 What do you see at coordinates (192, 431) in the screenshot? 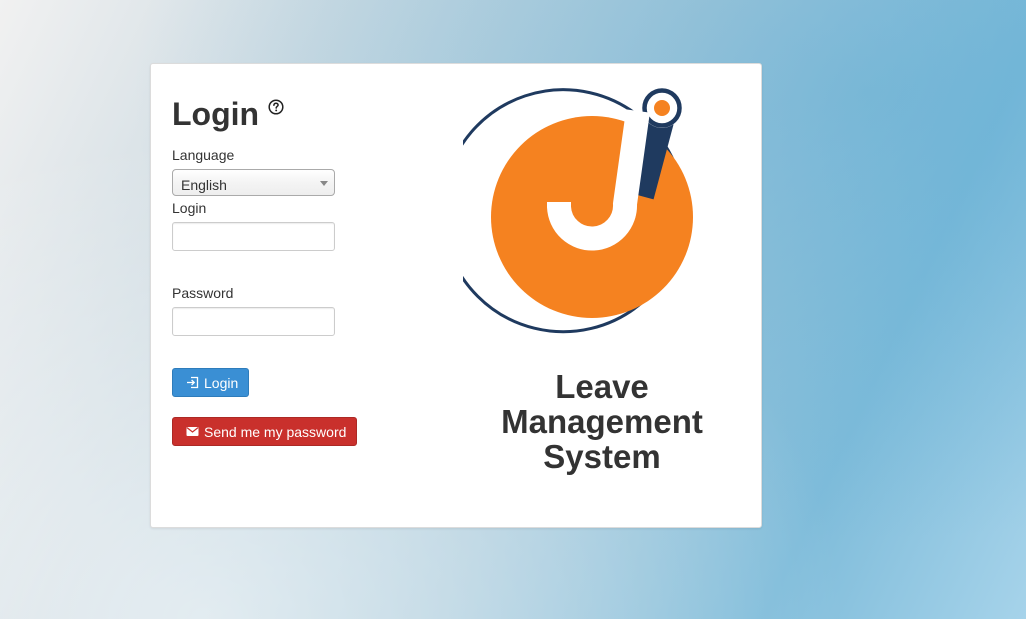
I see `envelope-icon` at bounding box center [192, 431].